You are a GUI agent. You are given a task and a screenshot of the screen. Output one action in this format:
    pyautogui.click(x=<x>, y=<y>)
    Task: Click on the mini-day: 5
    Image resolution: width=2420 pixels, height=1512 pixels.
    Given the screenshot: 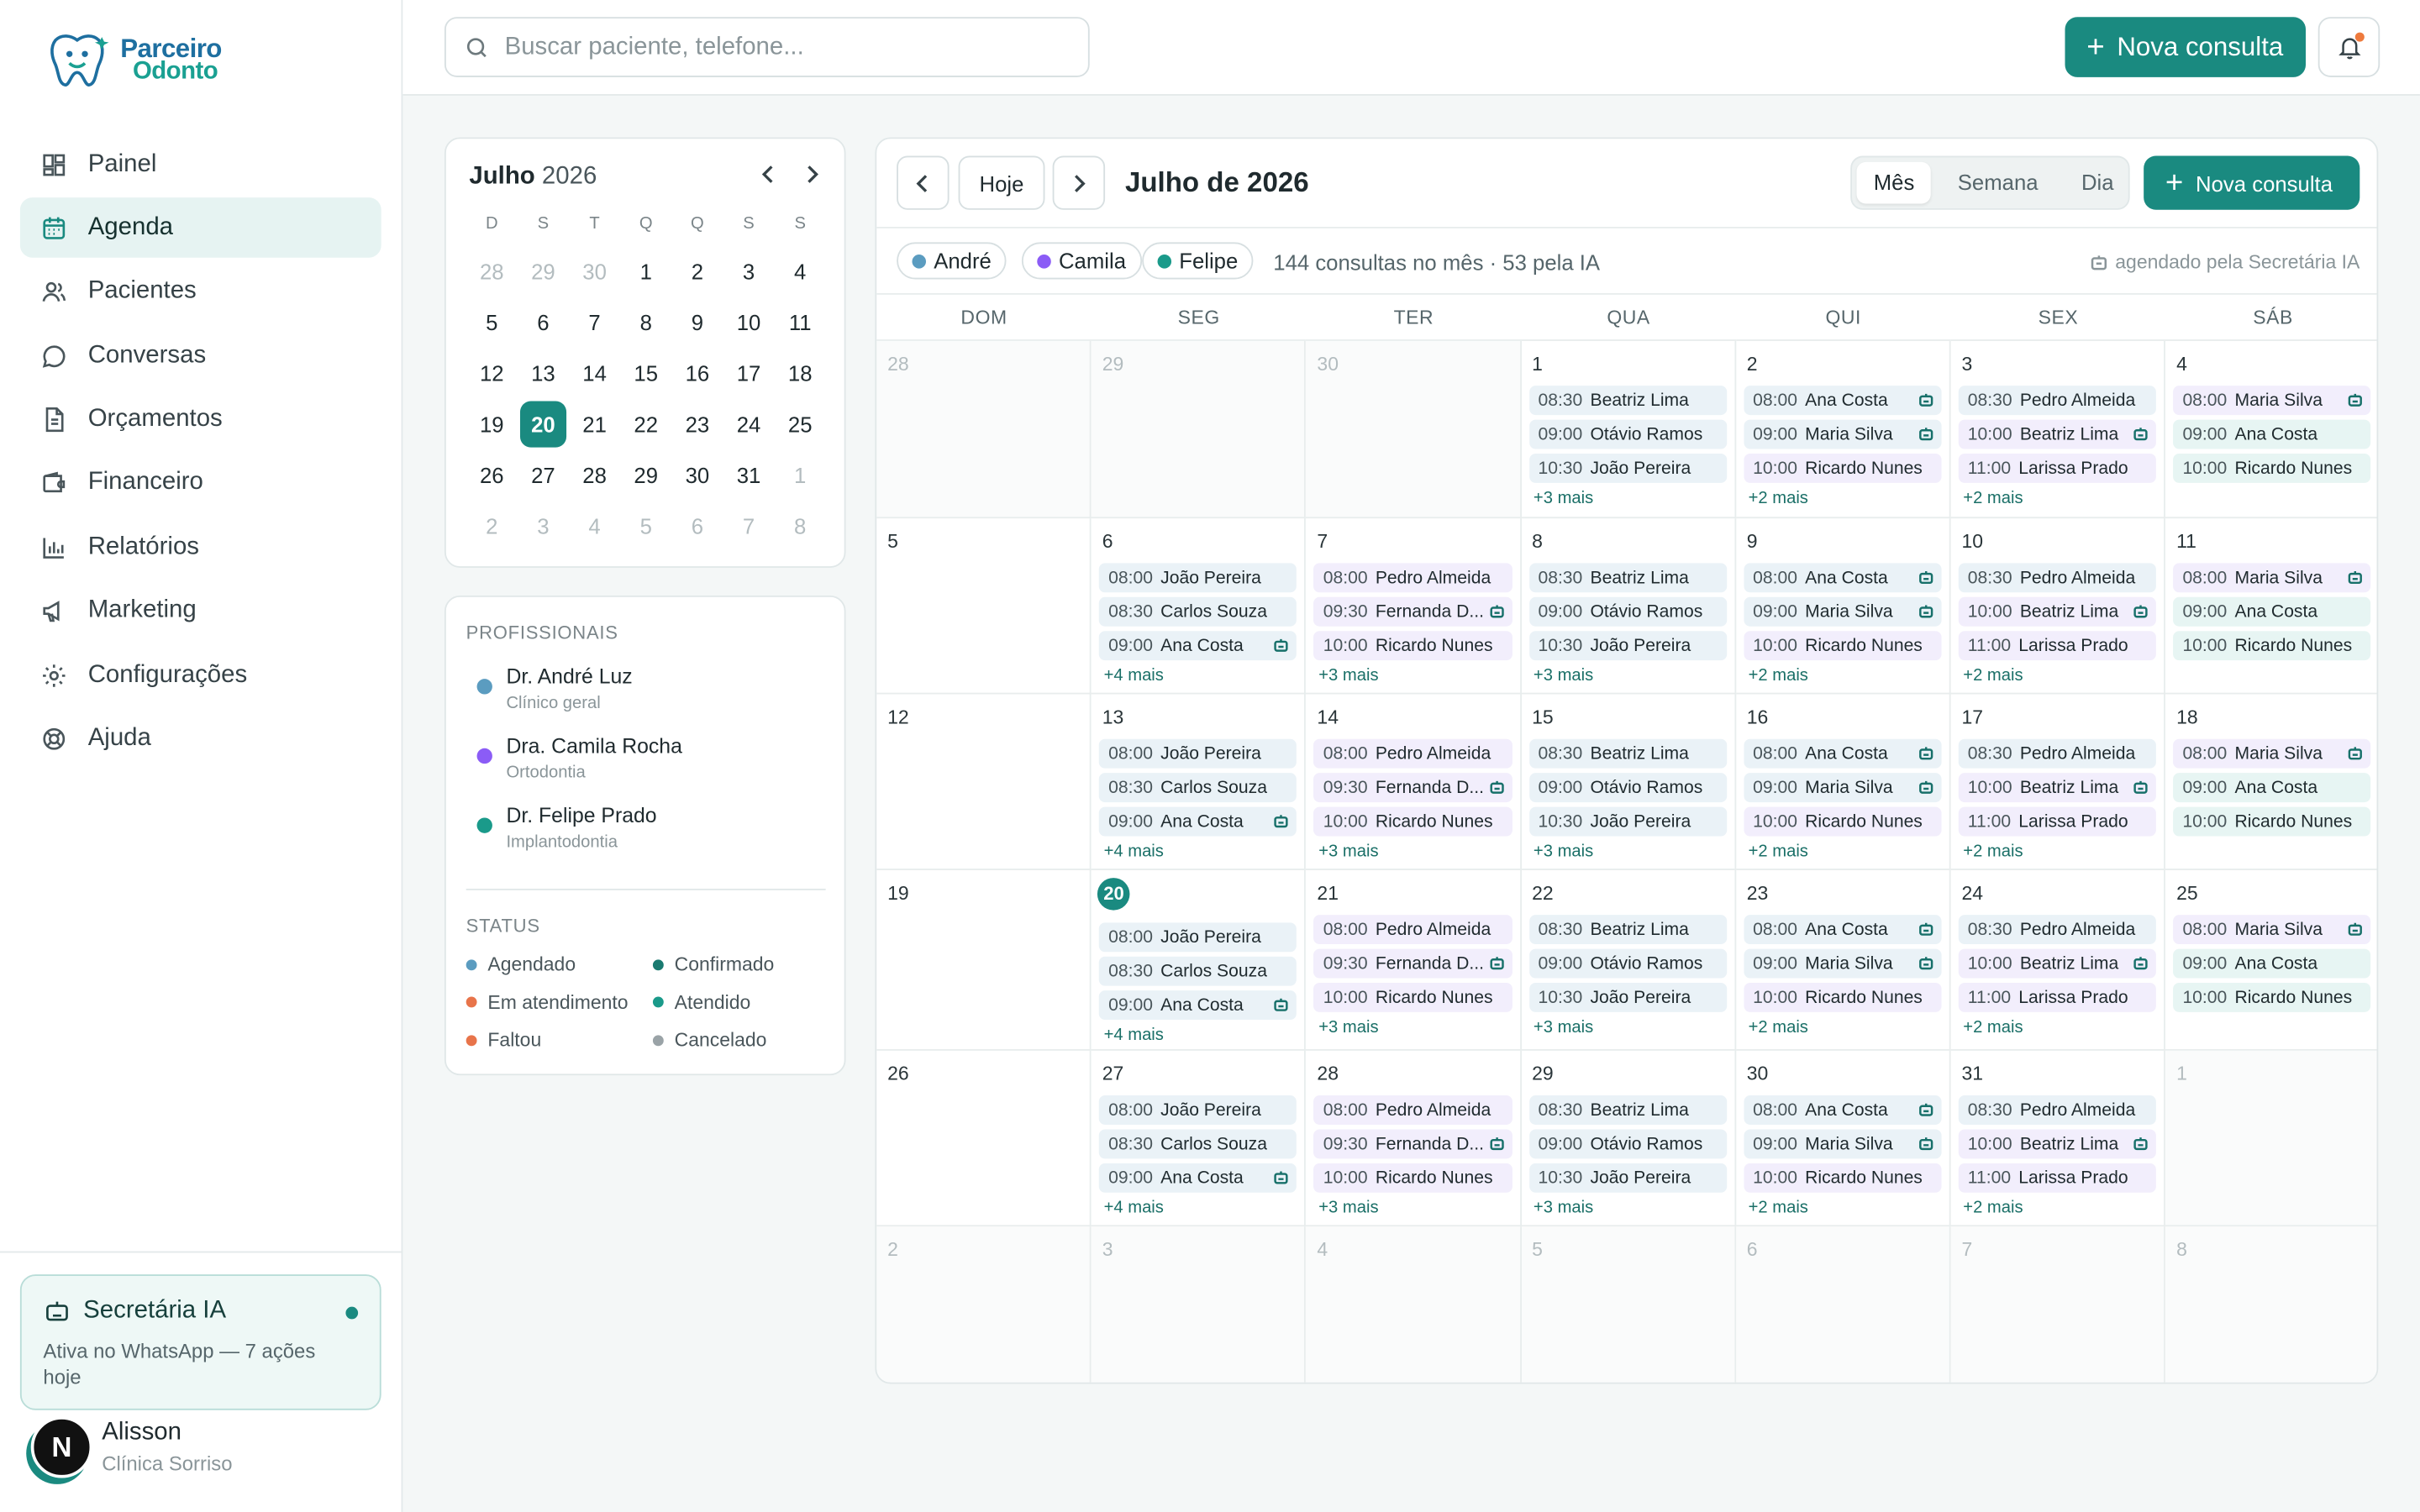 What is the action you would take?
    pyautogui.click(x=645, y=528)
    